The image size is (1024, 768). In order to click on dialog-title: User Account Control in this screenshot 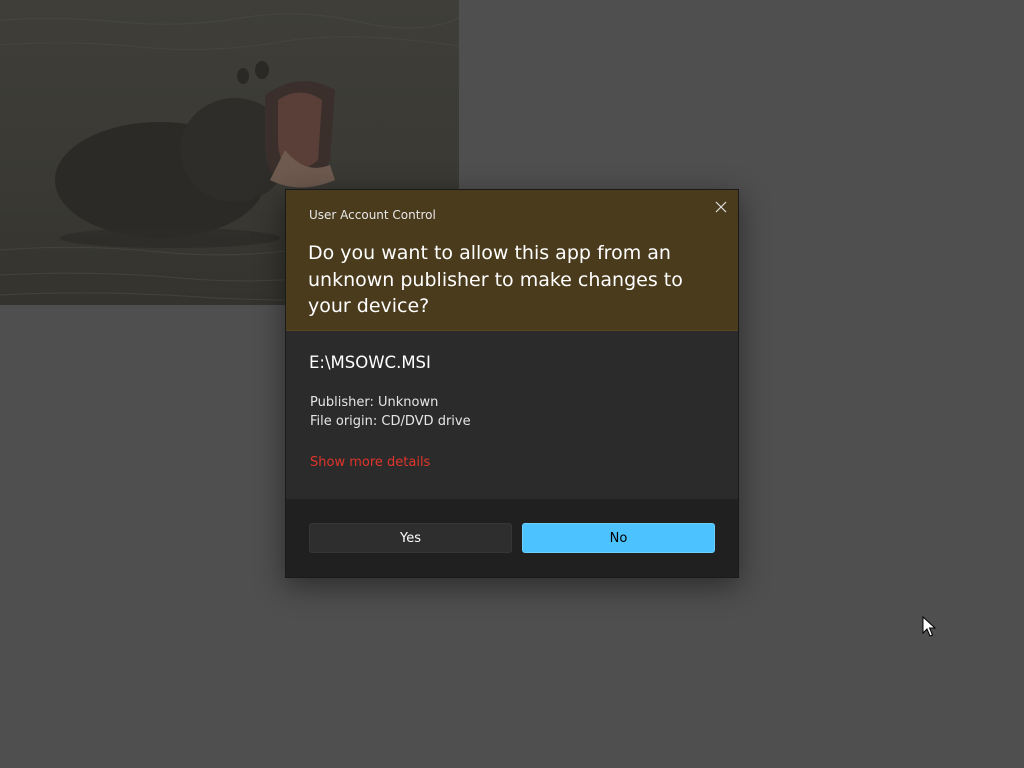, I will do `click(372, 215)`.